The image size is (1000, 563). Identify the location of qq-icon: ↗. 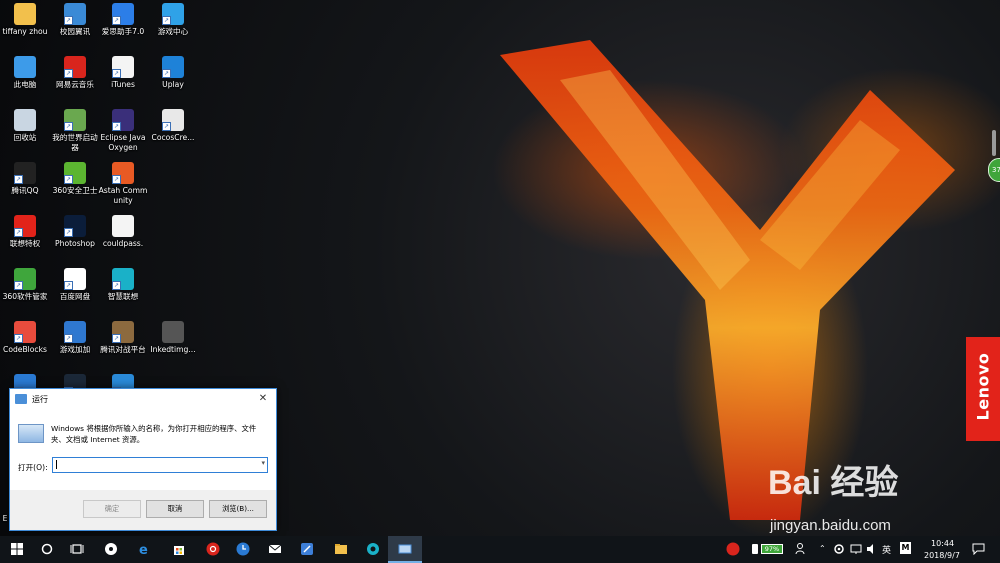
(25, 173).